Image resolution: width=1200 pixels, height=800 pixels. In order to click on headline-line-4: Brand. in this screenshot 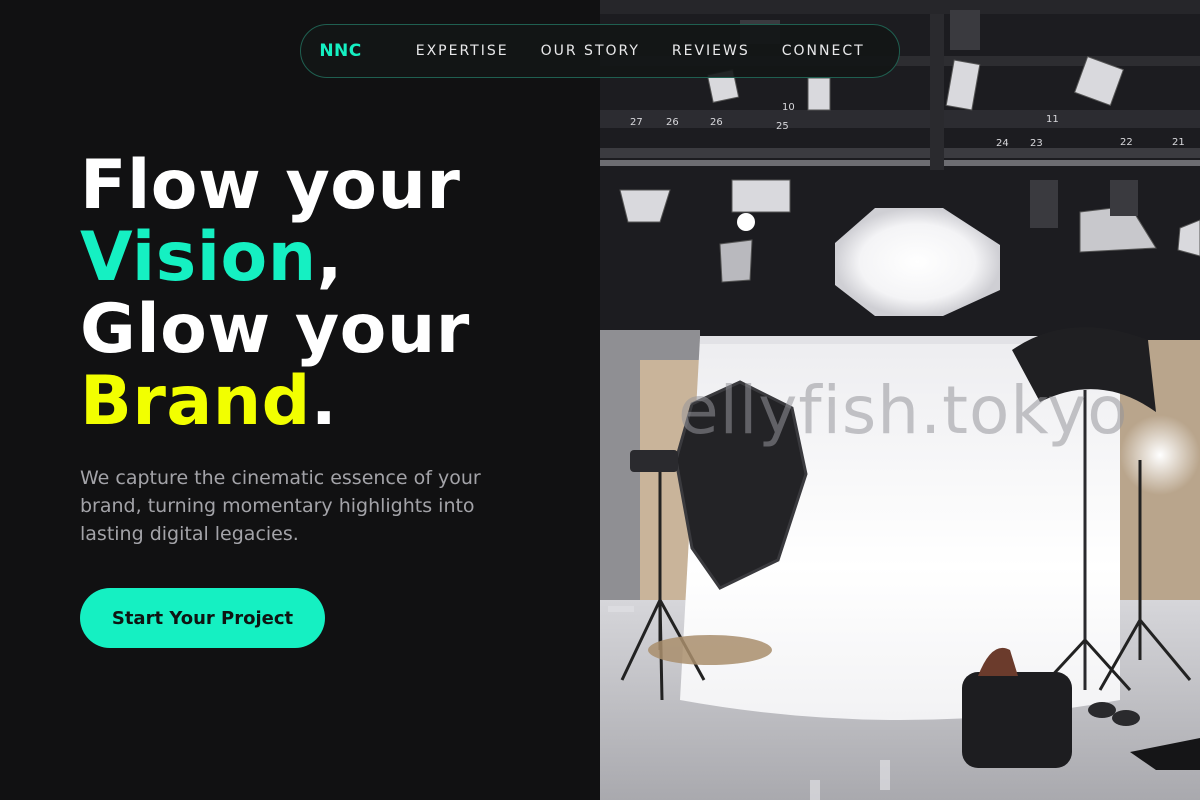, I will do `click(275, 402)`.